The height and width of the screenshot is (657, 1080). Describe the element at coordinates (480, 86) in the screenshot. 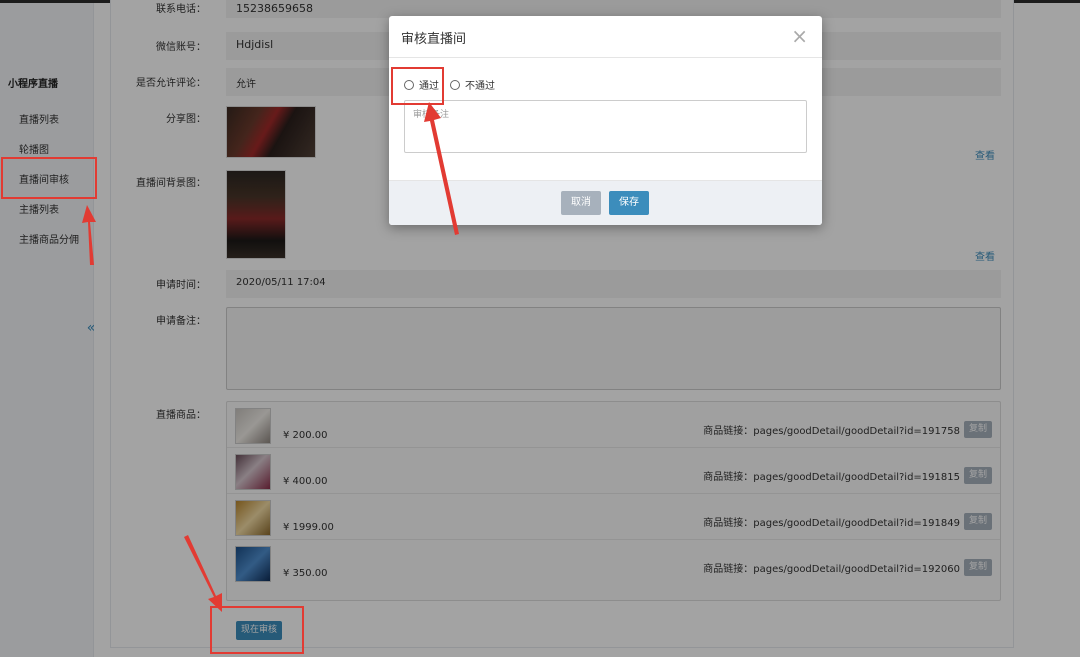

I see `radio-fail-label: 不通过` at that location.